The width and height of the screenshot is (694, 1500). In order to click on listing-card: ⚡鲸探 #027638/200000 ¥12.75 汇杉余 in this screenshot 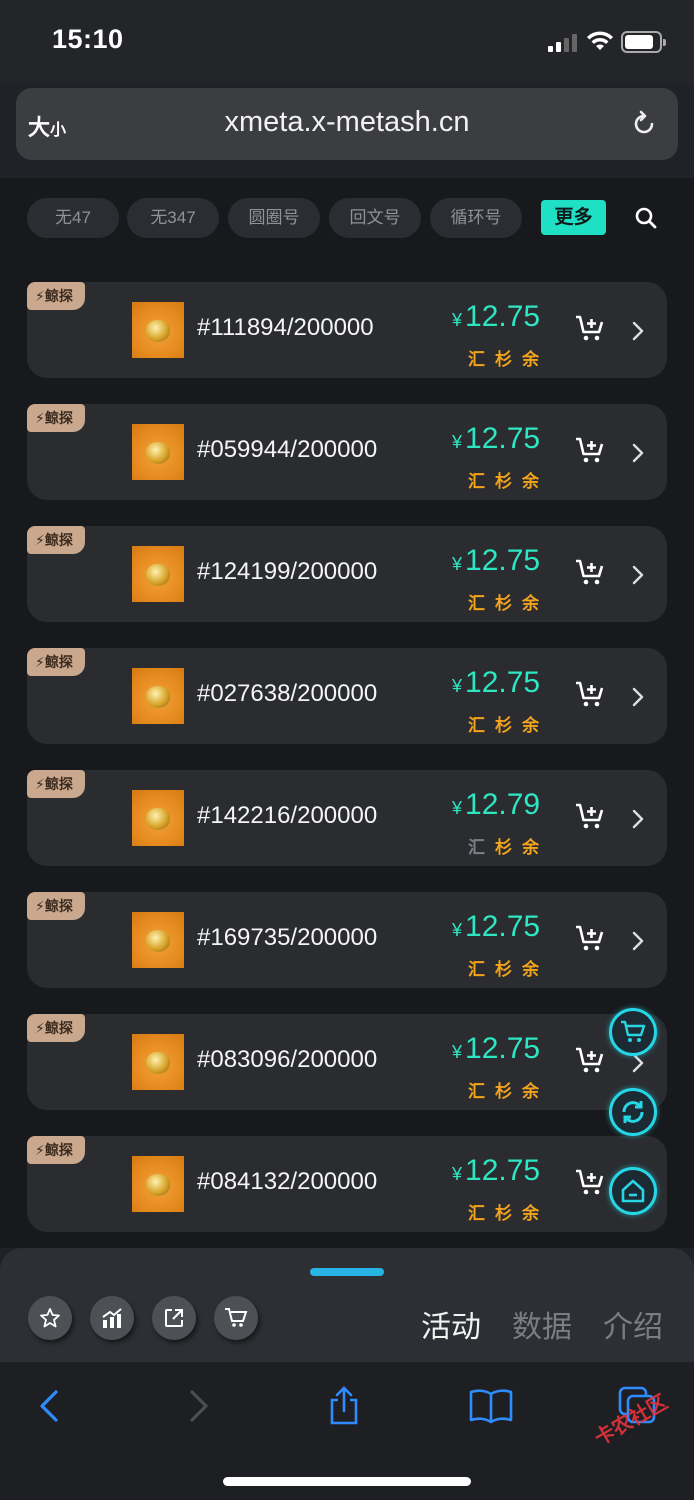, I will do `click(347, 696)`.